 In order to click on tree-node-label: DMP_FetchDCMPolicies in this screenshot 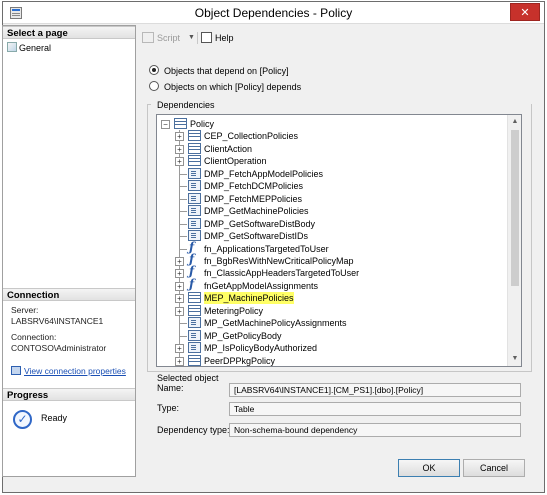, I will do `click(254, 186)`.